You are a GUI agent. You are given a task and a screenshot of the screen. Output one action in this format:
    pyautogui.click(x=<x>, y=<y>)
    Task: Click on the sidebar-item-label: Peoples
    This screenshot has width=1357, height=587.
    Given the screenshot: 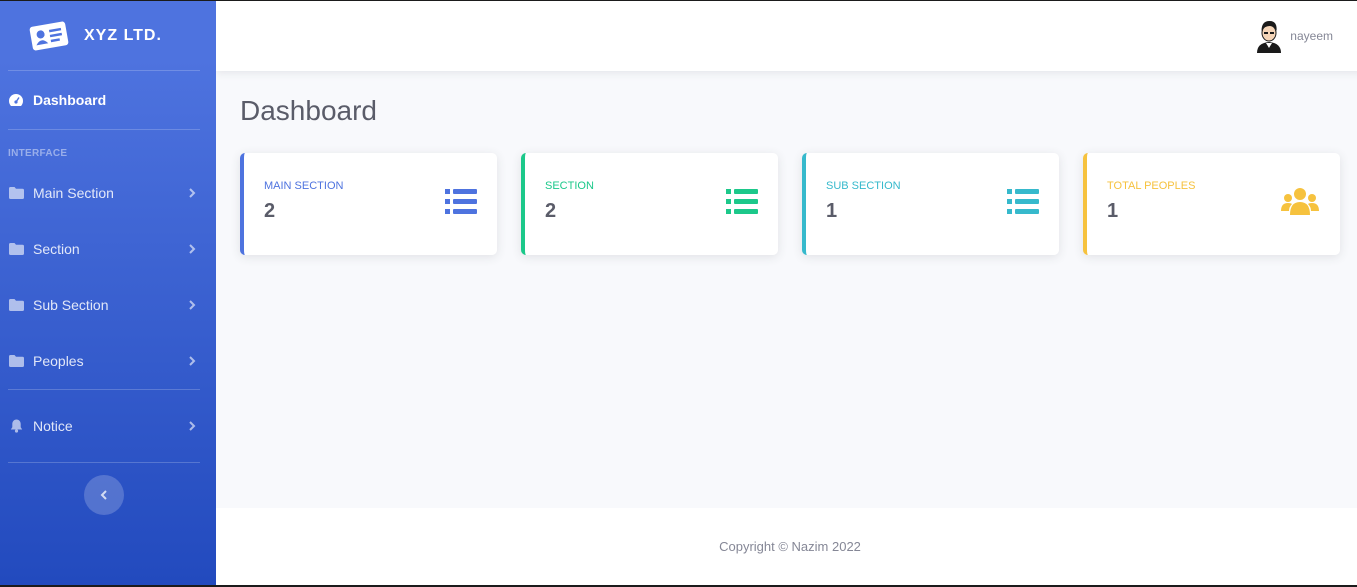 What is the action you would take?
    pyautogui.click(x=58, y=361)
    